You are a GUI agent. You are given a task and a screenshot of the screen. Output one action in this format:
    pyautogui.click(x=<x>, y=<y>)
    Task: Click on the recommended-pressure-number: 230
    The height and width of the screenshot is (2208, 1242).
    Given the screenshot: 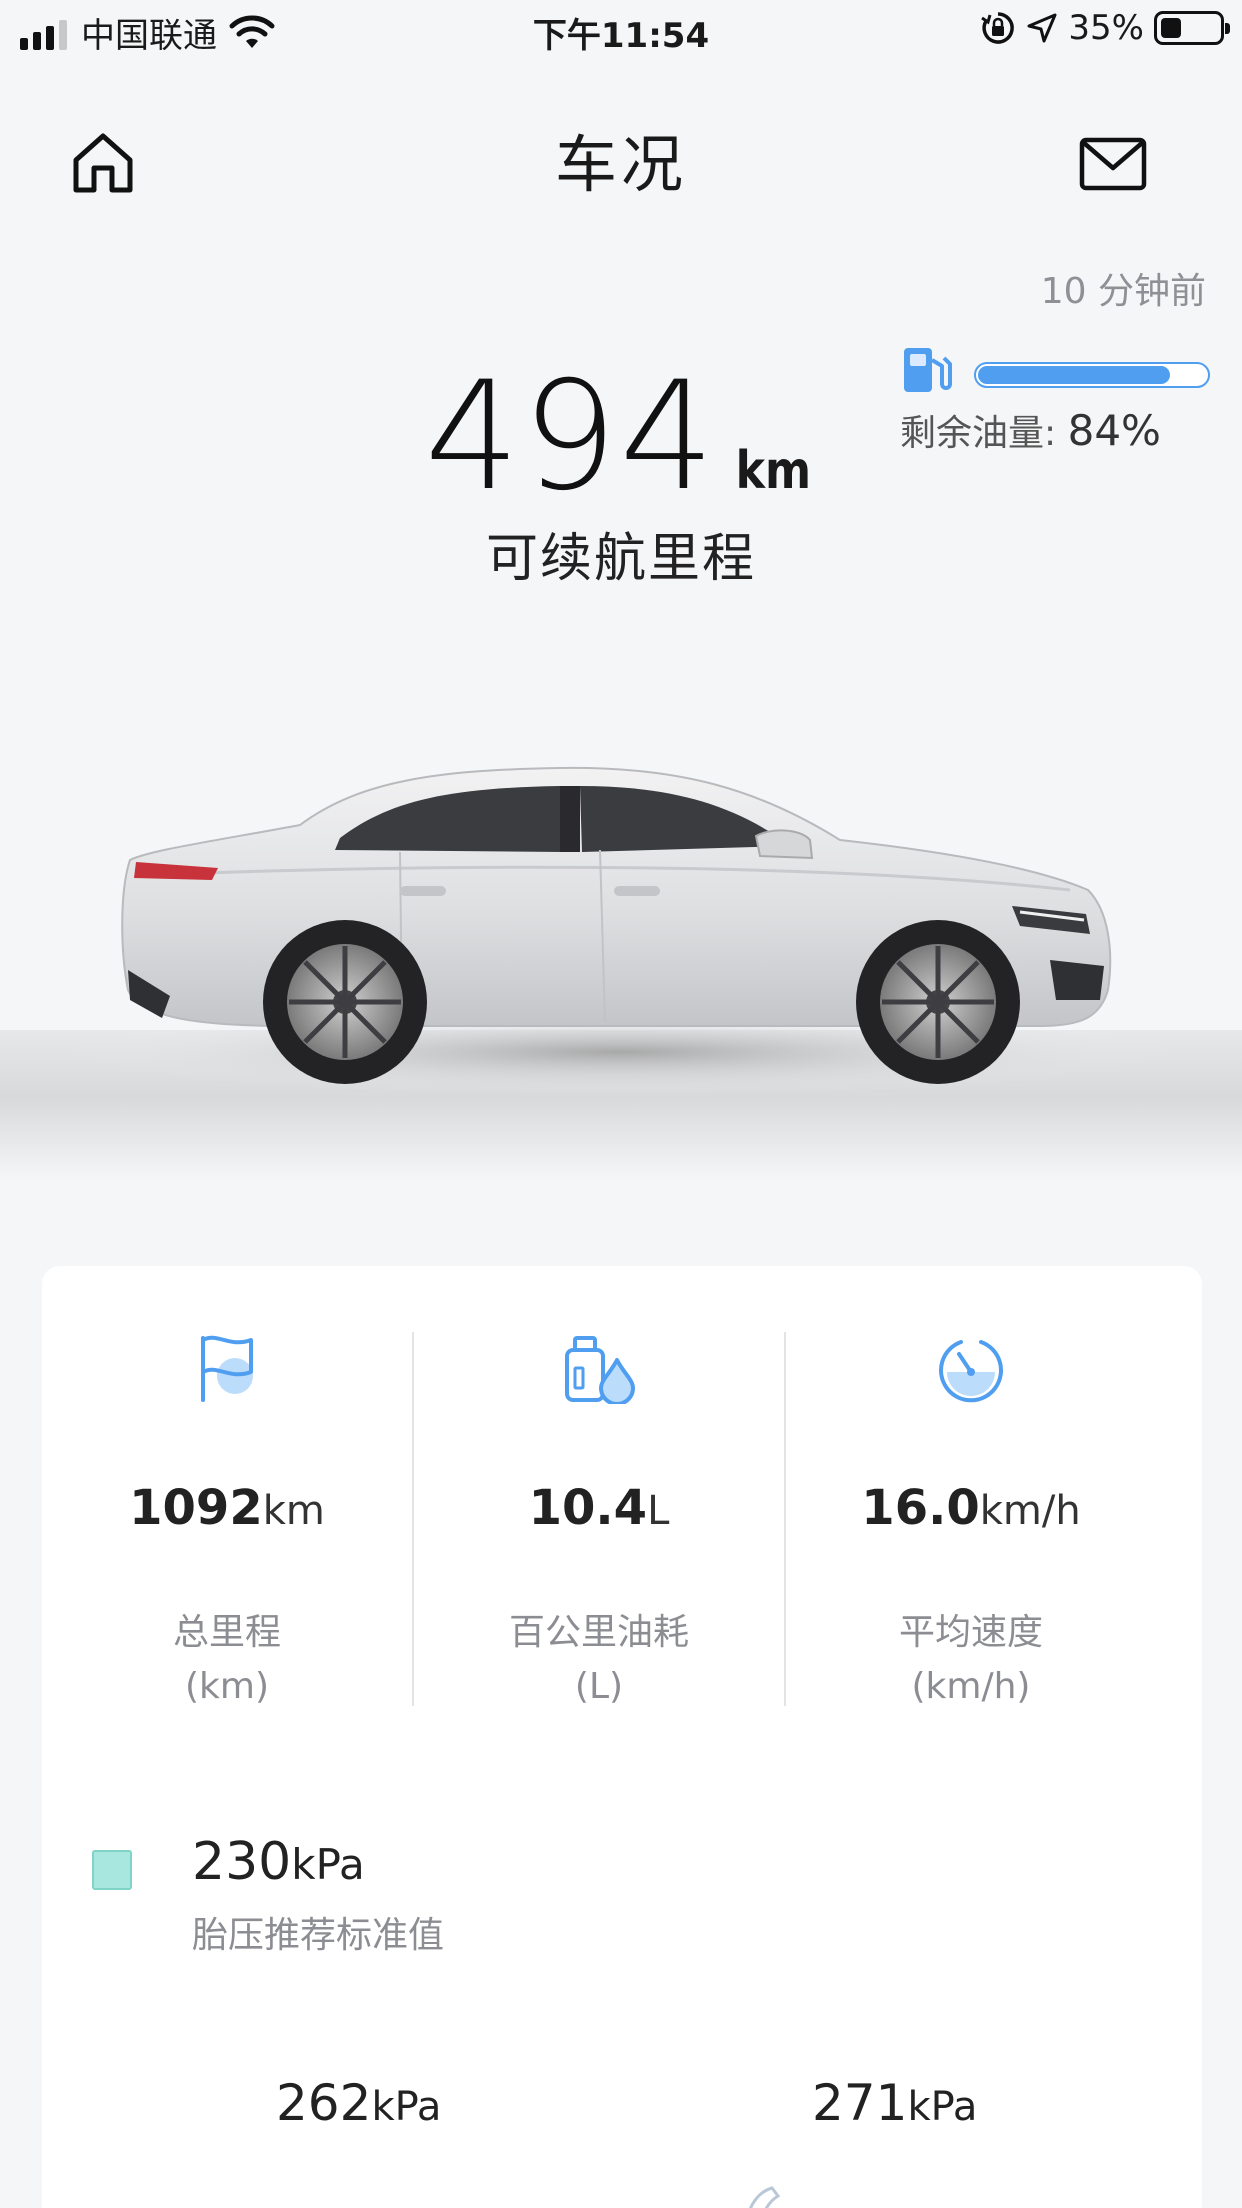 What is the action you would take?
    pyautogui.click(x=242, y=1862)
    